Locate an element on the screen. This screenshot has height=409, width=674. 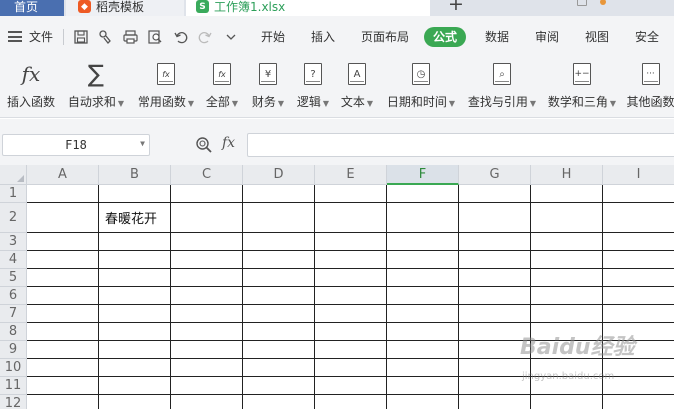
cell-f3 is located at coordinates (423, 242).